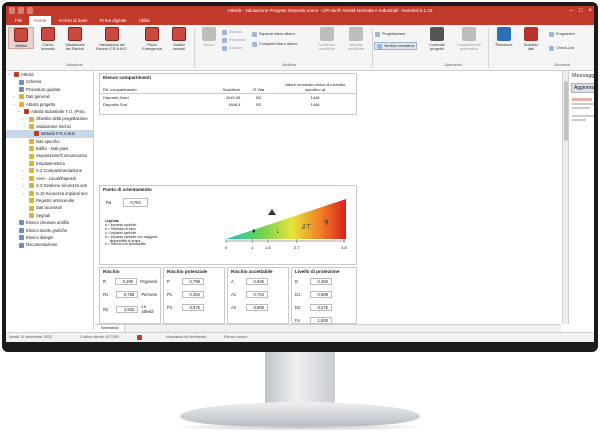 This screenshot has height=440, width=600. I want to click on tree-item: Dati specifici, so click(49, 141).